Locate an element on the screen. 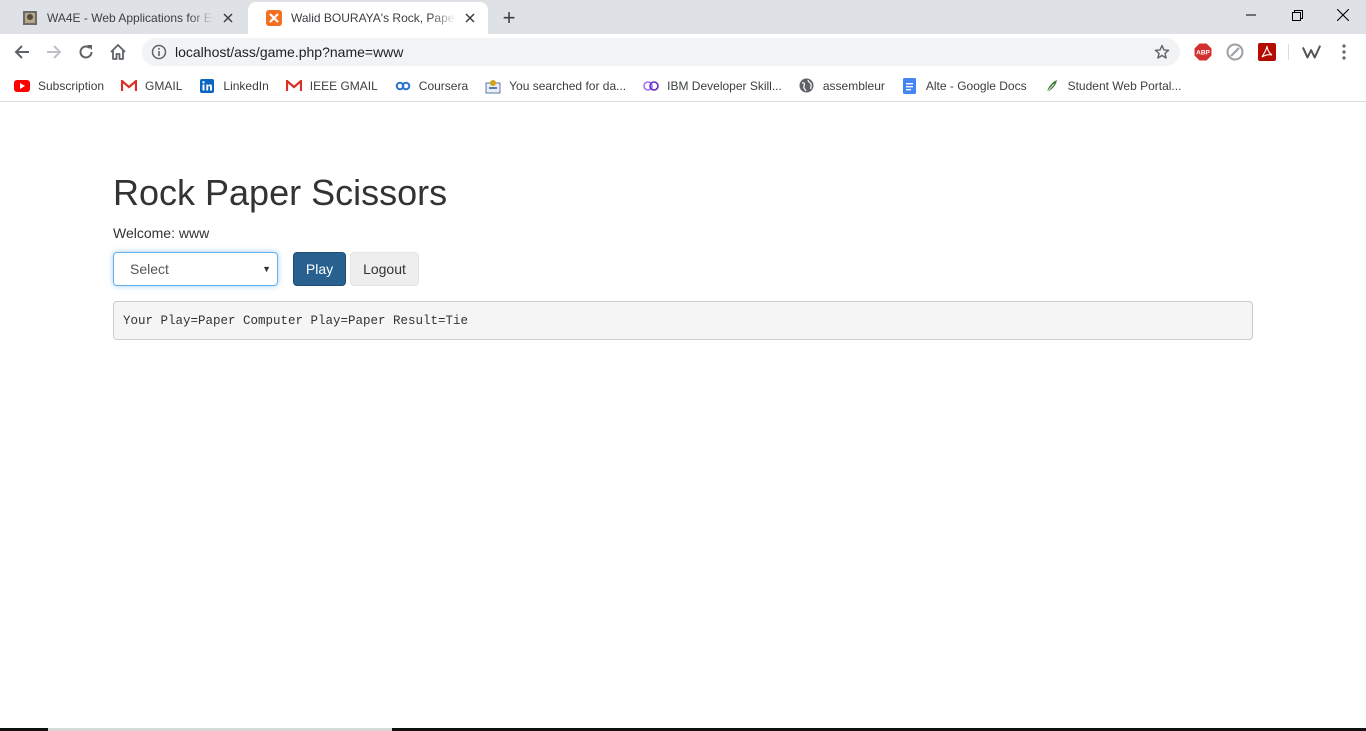 This screenshot has height=731, width=1366. back-arrow-icon is located at coordinates (21, 52).